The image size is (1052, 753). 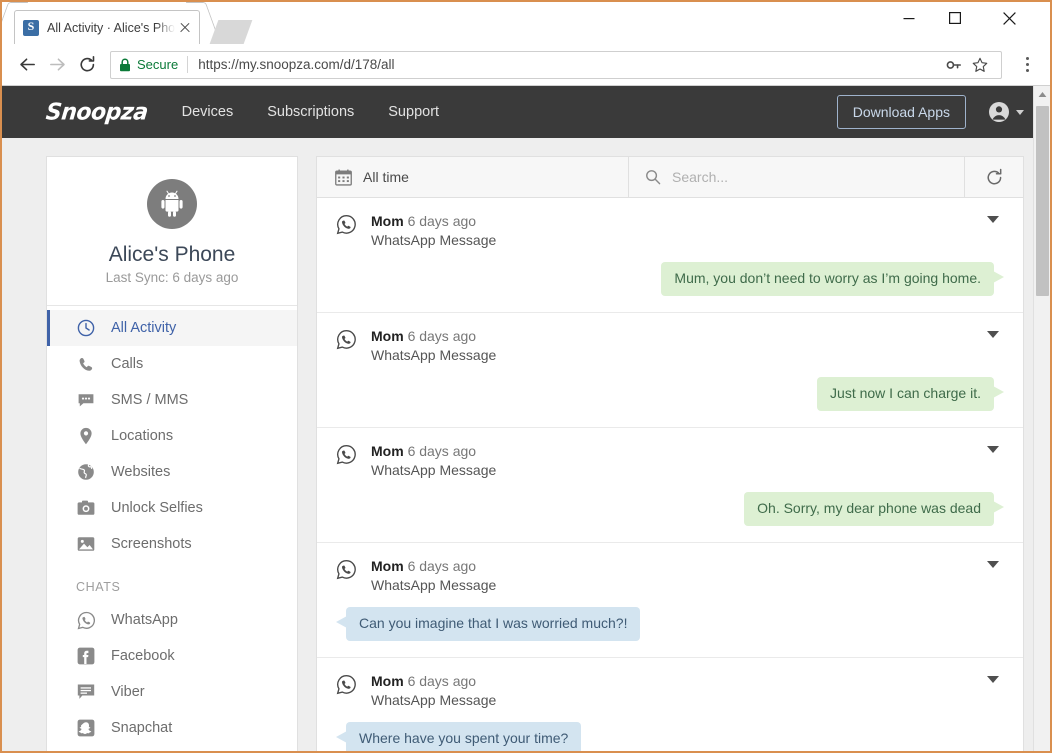 I want to click on account-menu, so click(x=1006, y=112).